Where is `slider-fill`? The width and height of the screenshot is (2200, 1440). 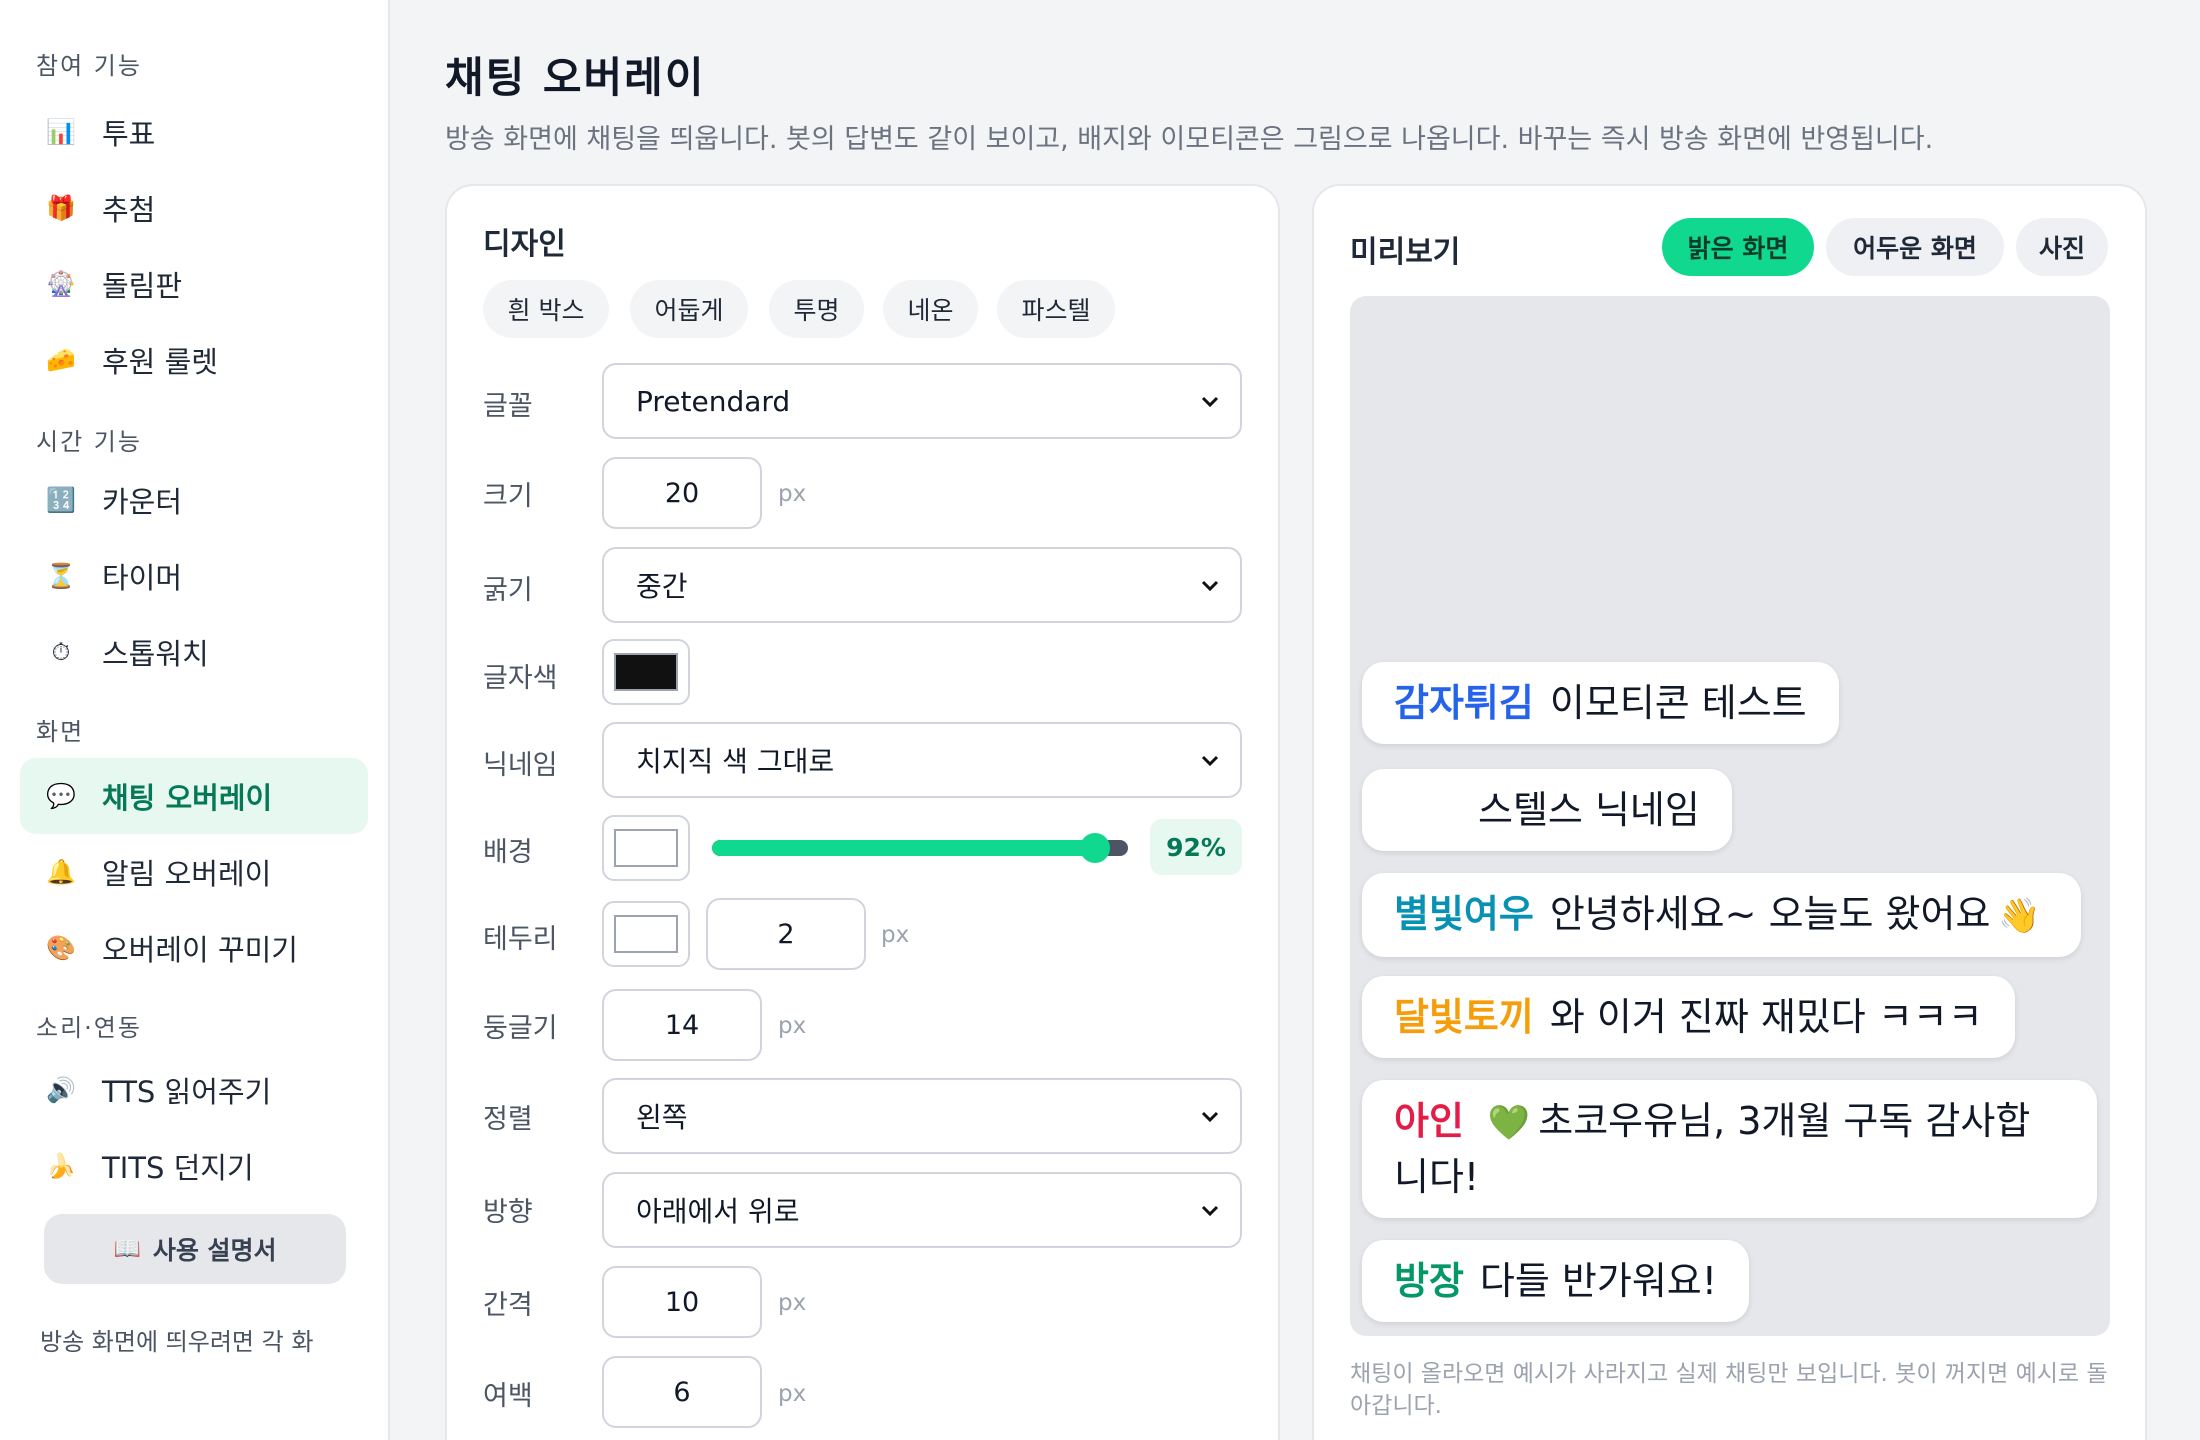 slider-fill is located at coordinates (903, 848).